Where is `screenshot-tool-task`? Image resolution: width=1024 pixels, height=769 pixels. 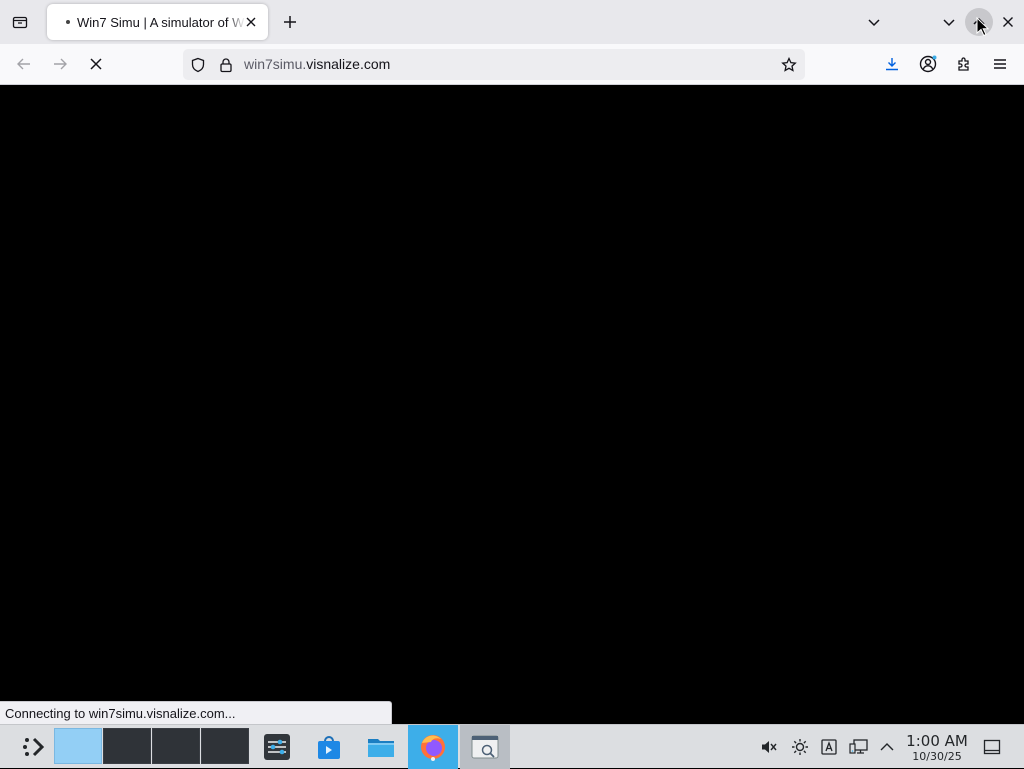 screenshot-tool-task is located at coordinates (485, 747).